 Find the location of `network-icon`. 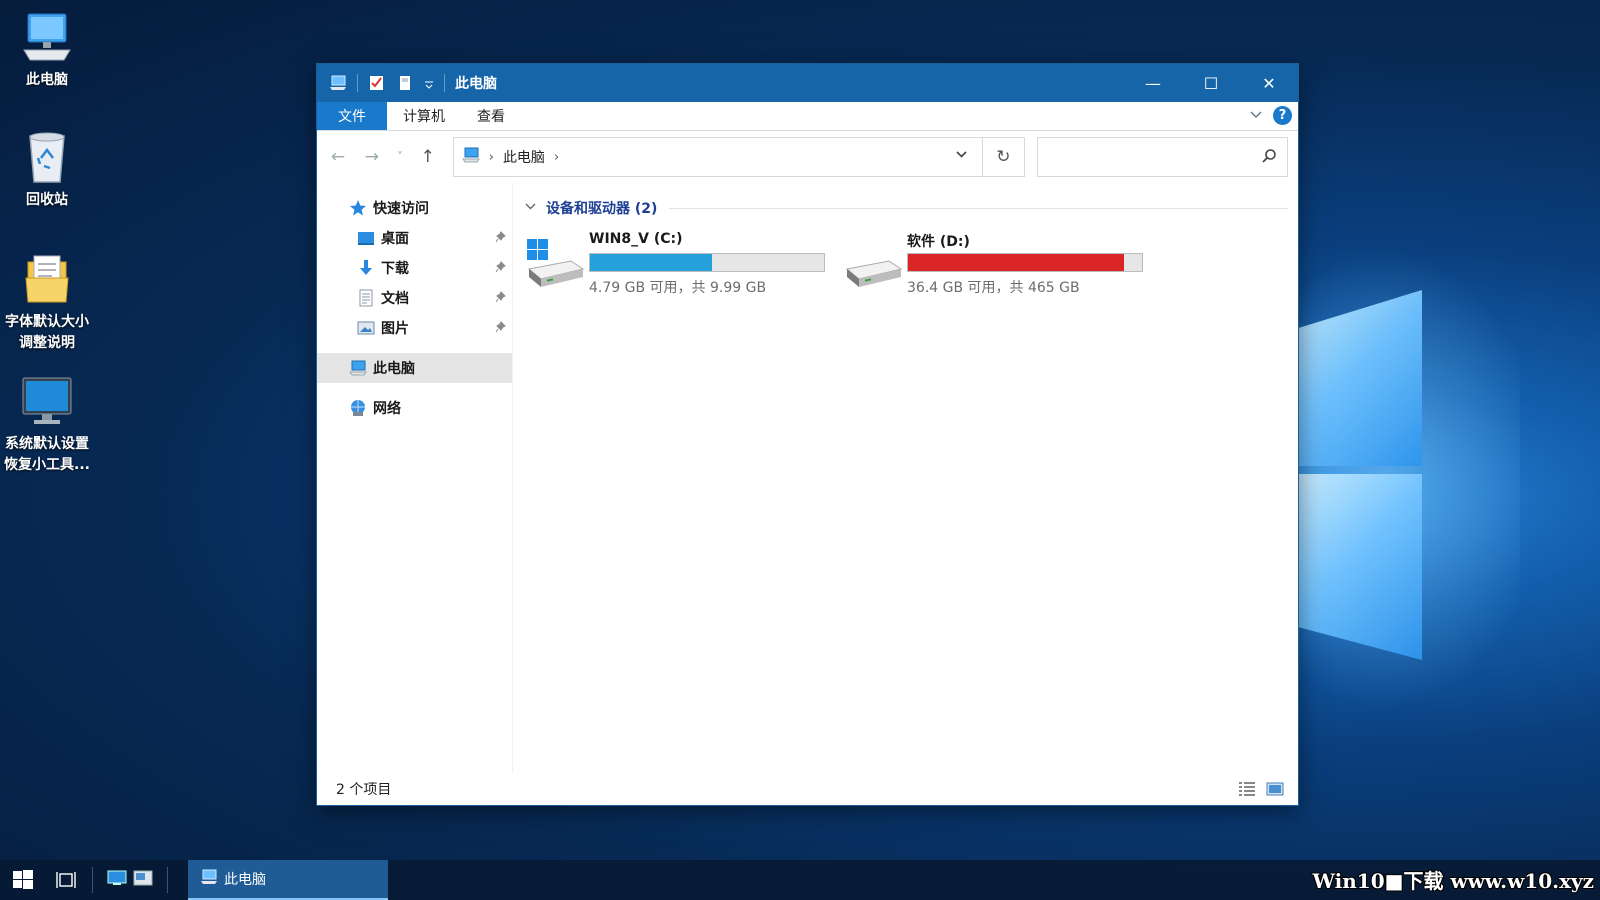

network-icon is located at coordinates (358, 408).